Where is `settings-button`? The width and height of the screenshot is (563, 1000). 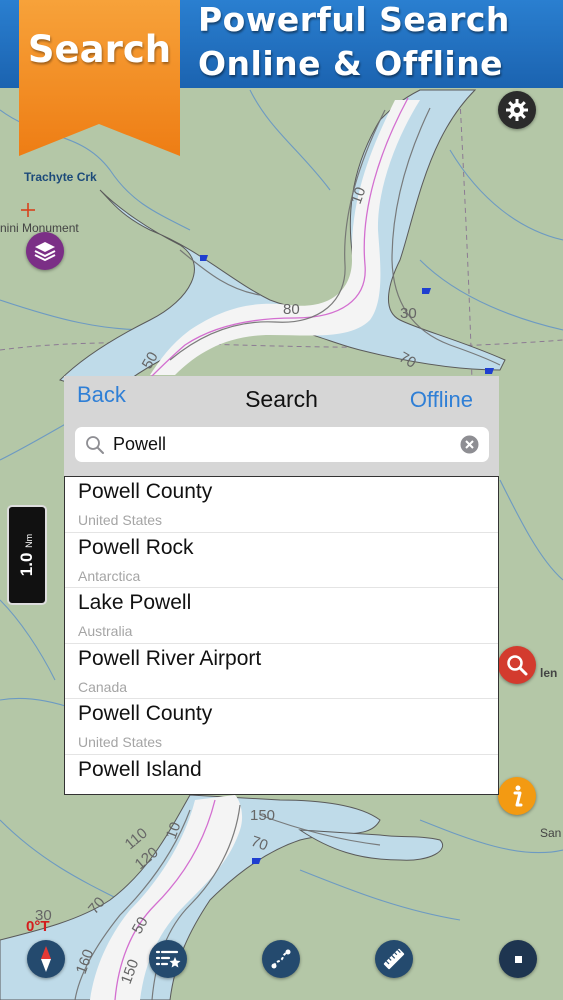 settings-button is located at coordinates (517, 110).